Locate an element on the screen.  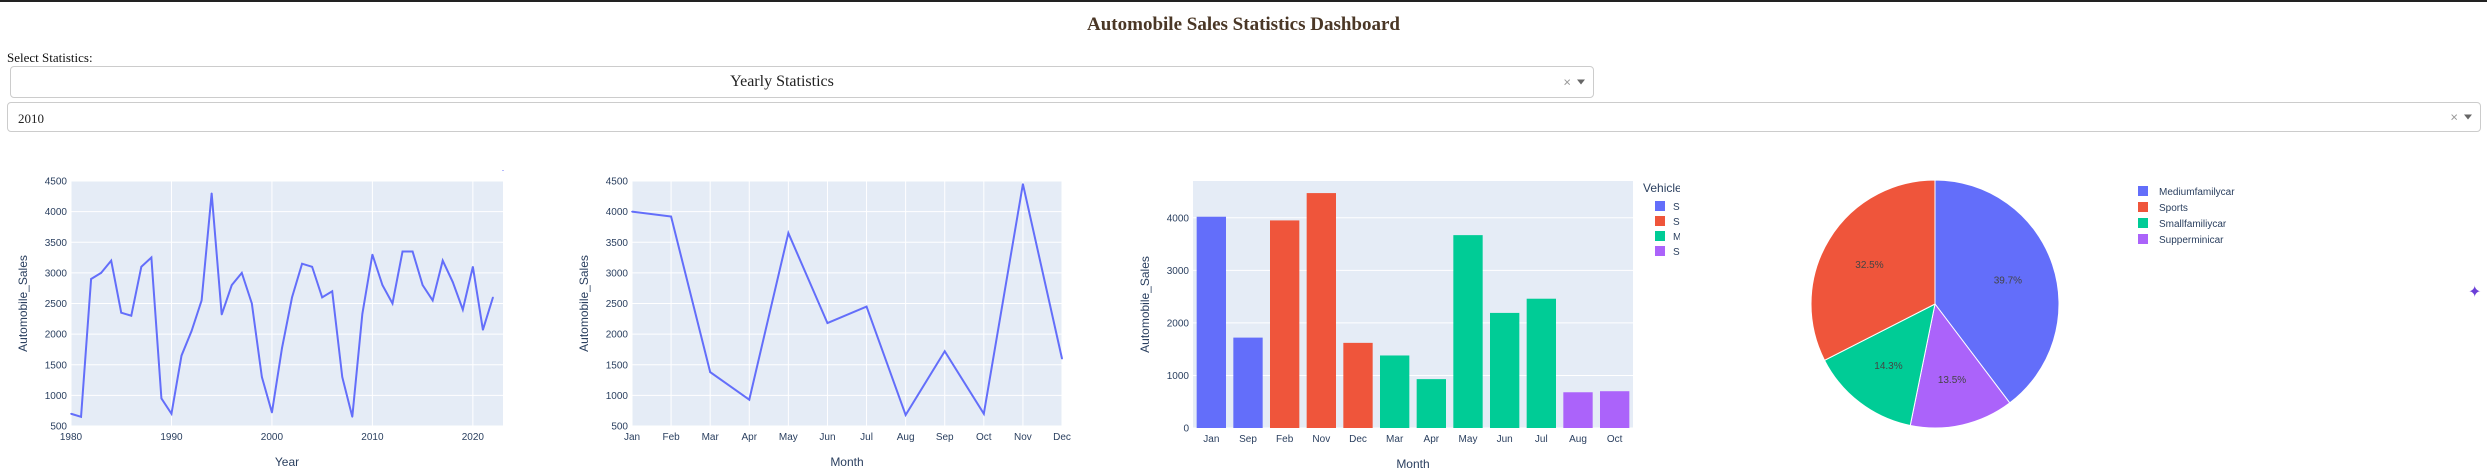
x-tick-label: Jan is located at coordinates (632, 437).